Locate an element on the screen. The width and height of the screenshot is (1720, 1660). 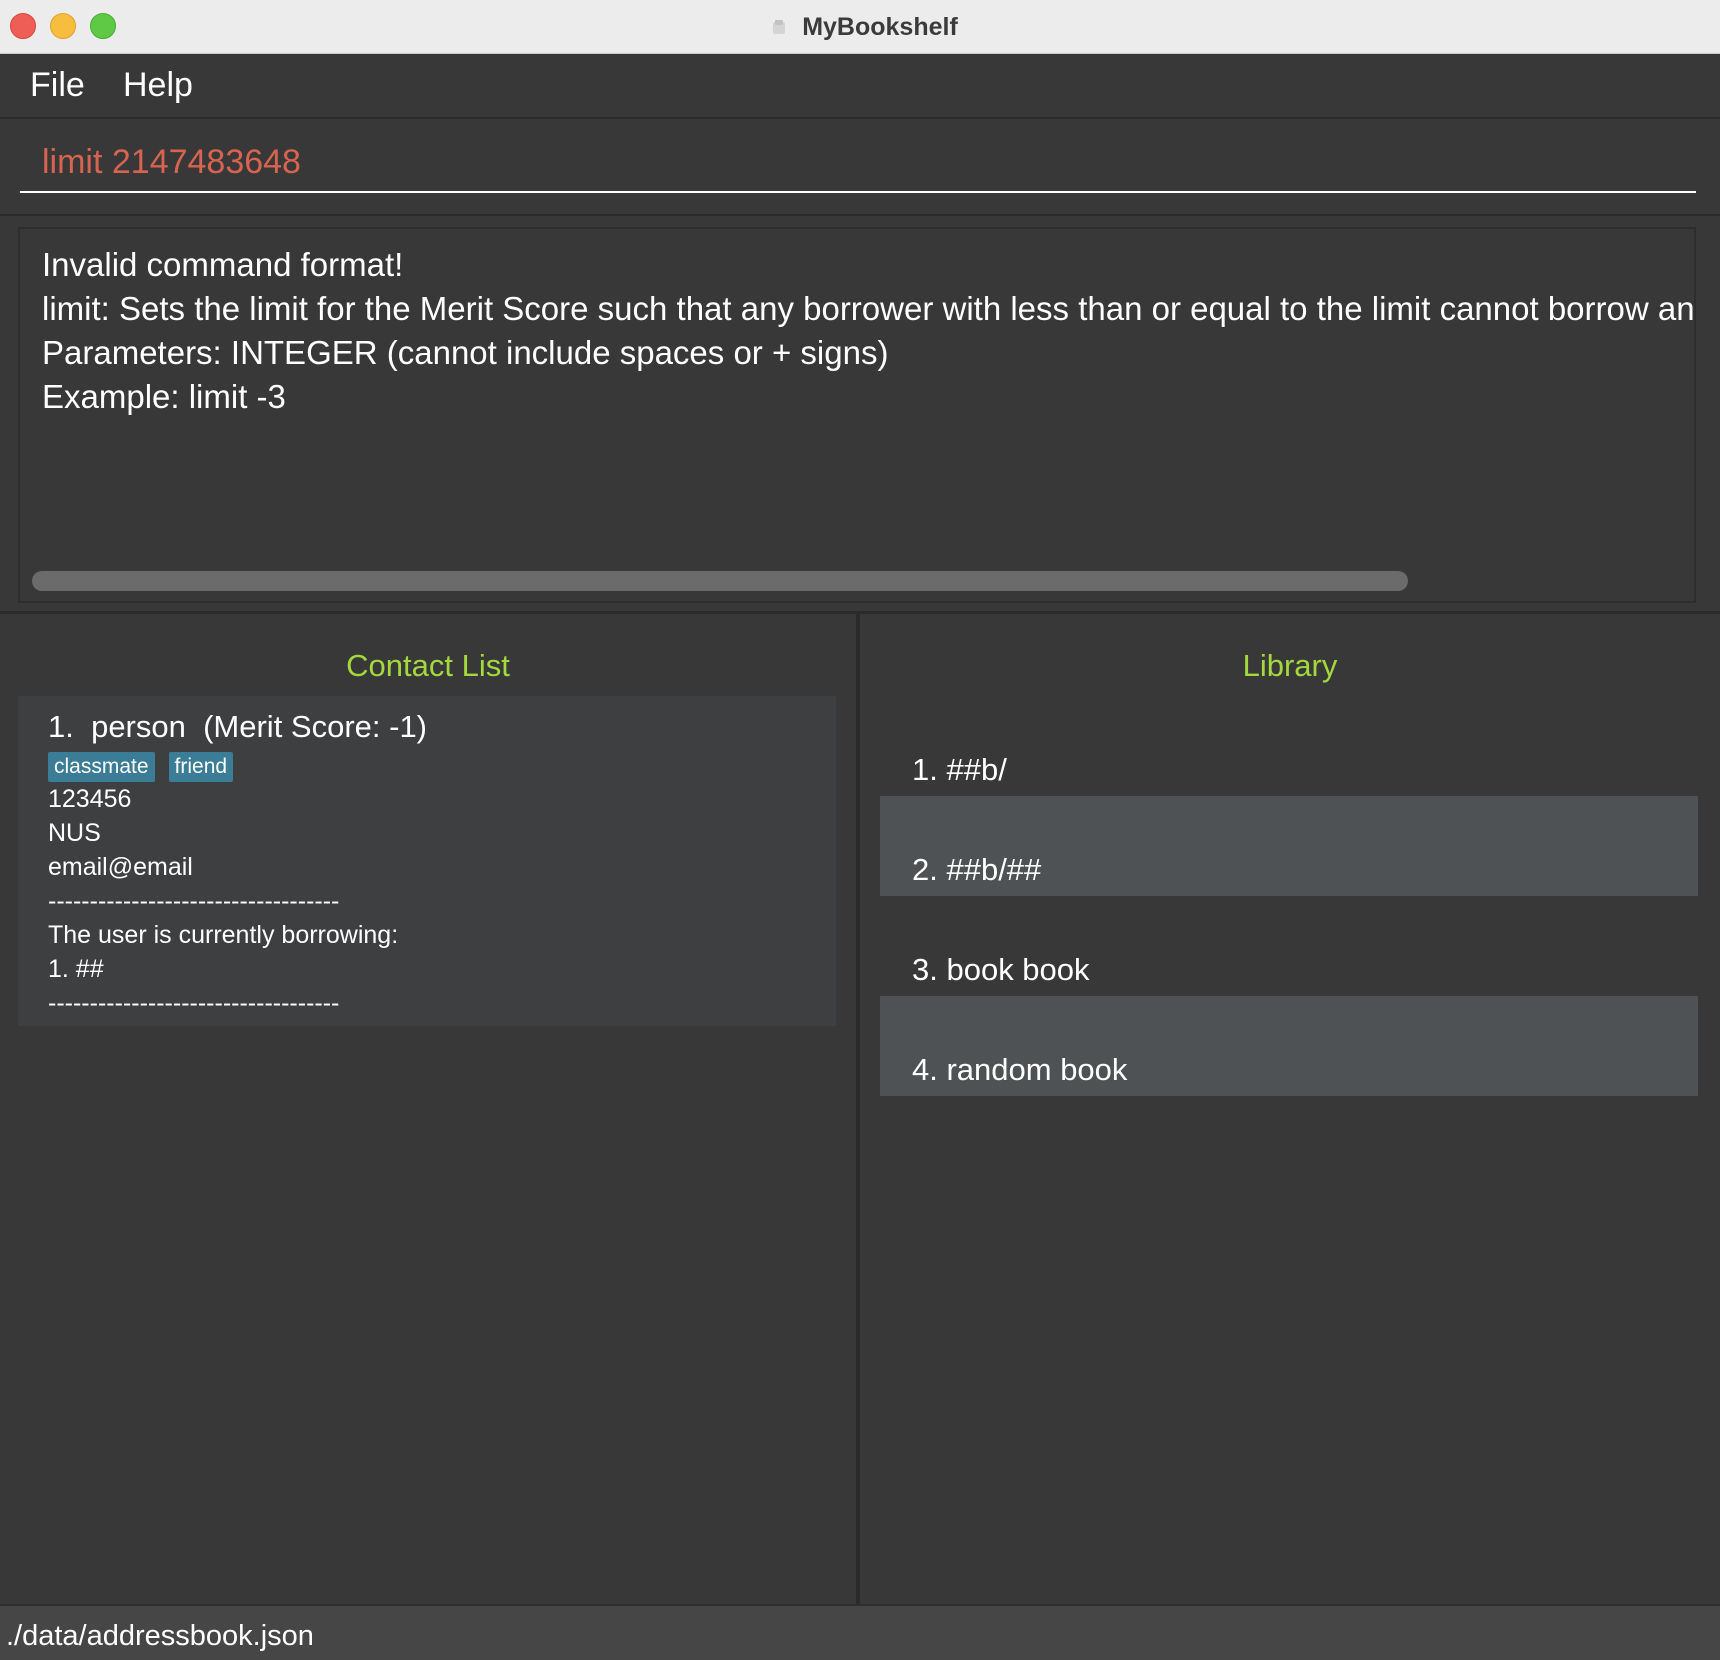
command-box is located at coordinates (860, 167).